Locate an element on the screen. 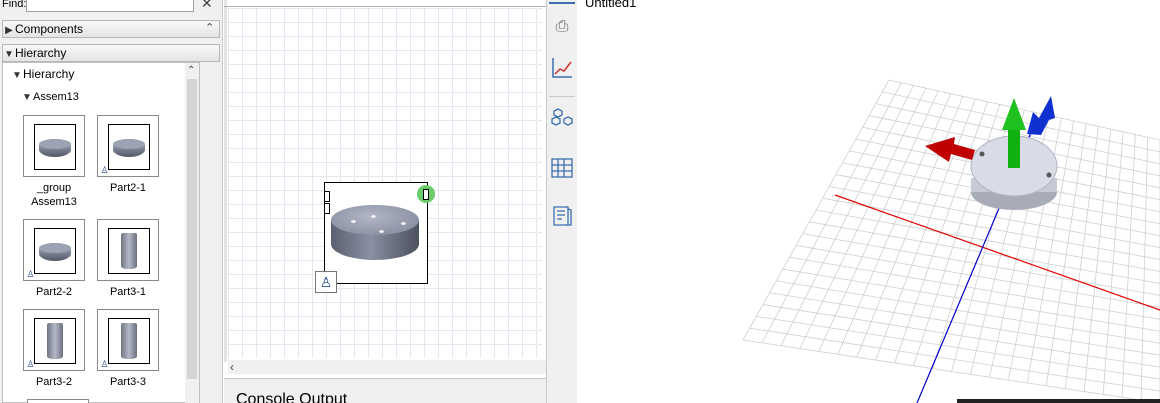 The width and height of the screenshot is (1160, 403). hierarchy-section-header: ▼Hierarchy is located at coordinates (111, 53).